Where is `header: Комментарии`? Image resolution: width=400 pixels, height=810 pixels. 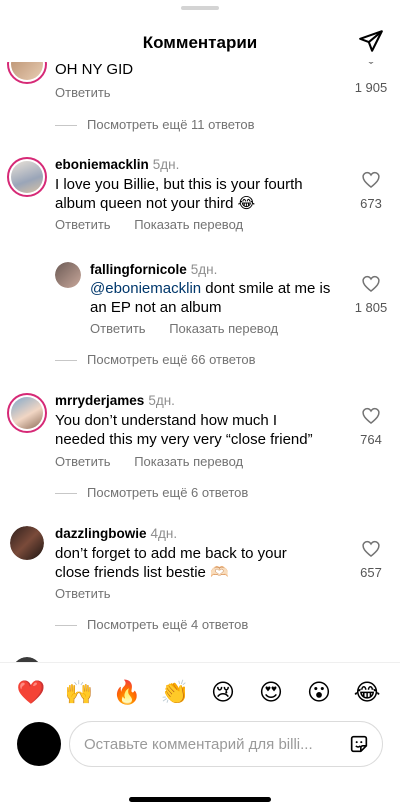 header: Комментарии is located at coordinates (200, 31).